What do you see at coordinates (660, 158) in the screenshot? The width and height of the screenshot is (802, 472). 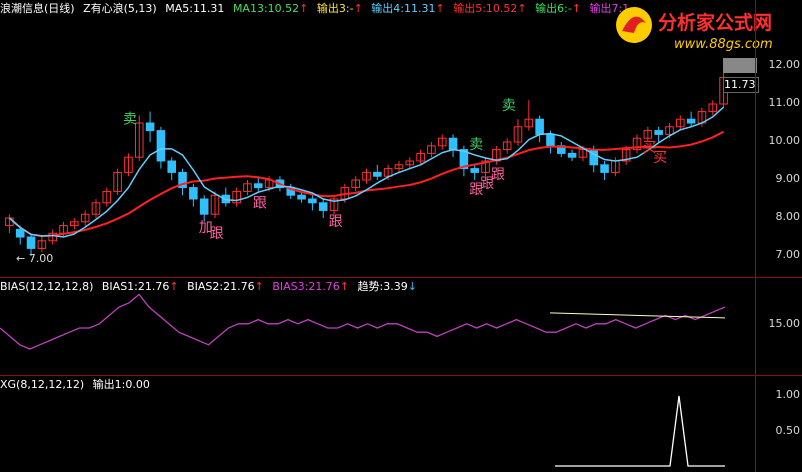 I see `signal-label: 买` at bounding box center [660, 158].